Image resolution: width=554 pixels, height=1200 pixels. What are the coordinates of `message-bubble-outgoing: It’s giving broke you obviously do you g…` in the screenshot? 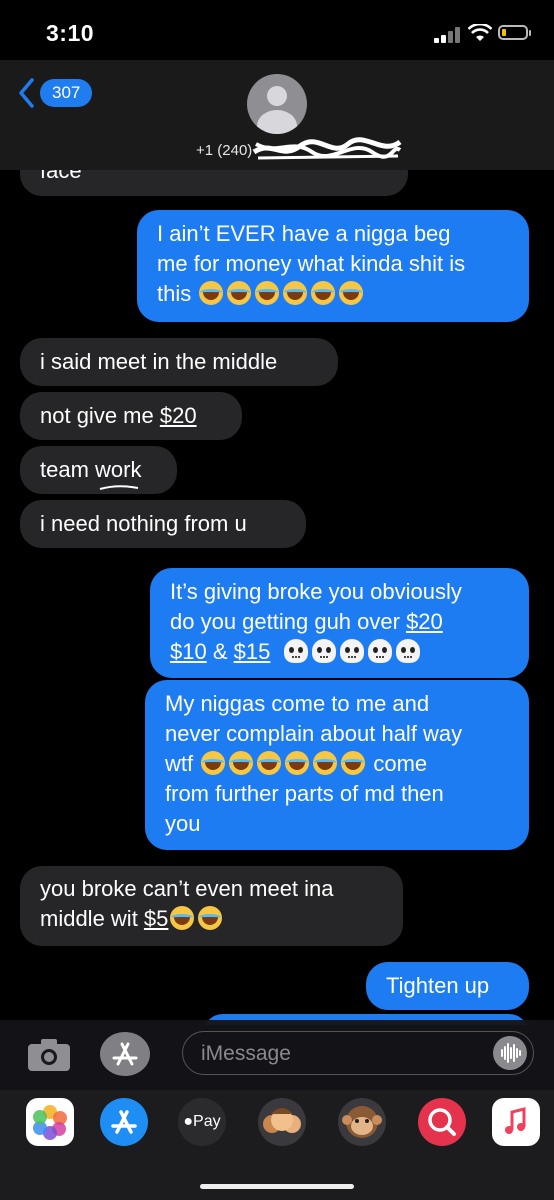 It's located at (339, 623).